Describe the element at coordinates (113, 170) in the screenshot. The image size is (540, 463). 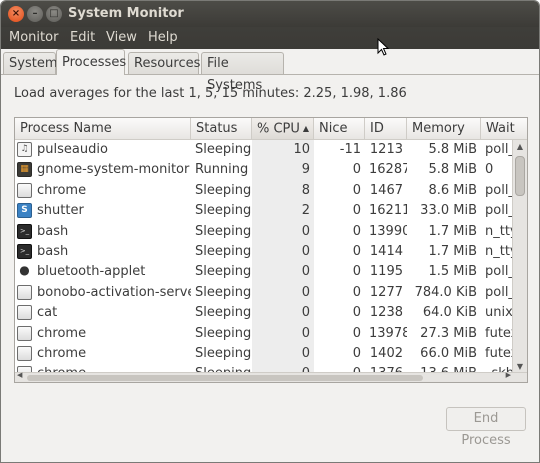
I see `process-name-cell: gnome-system-monitor` at that location.